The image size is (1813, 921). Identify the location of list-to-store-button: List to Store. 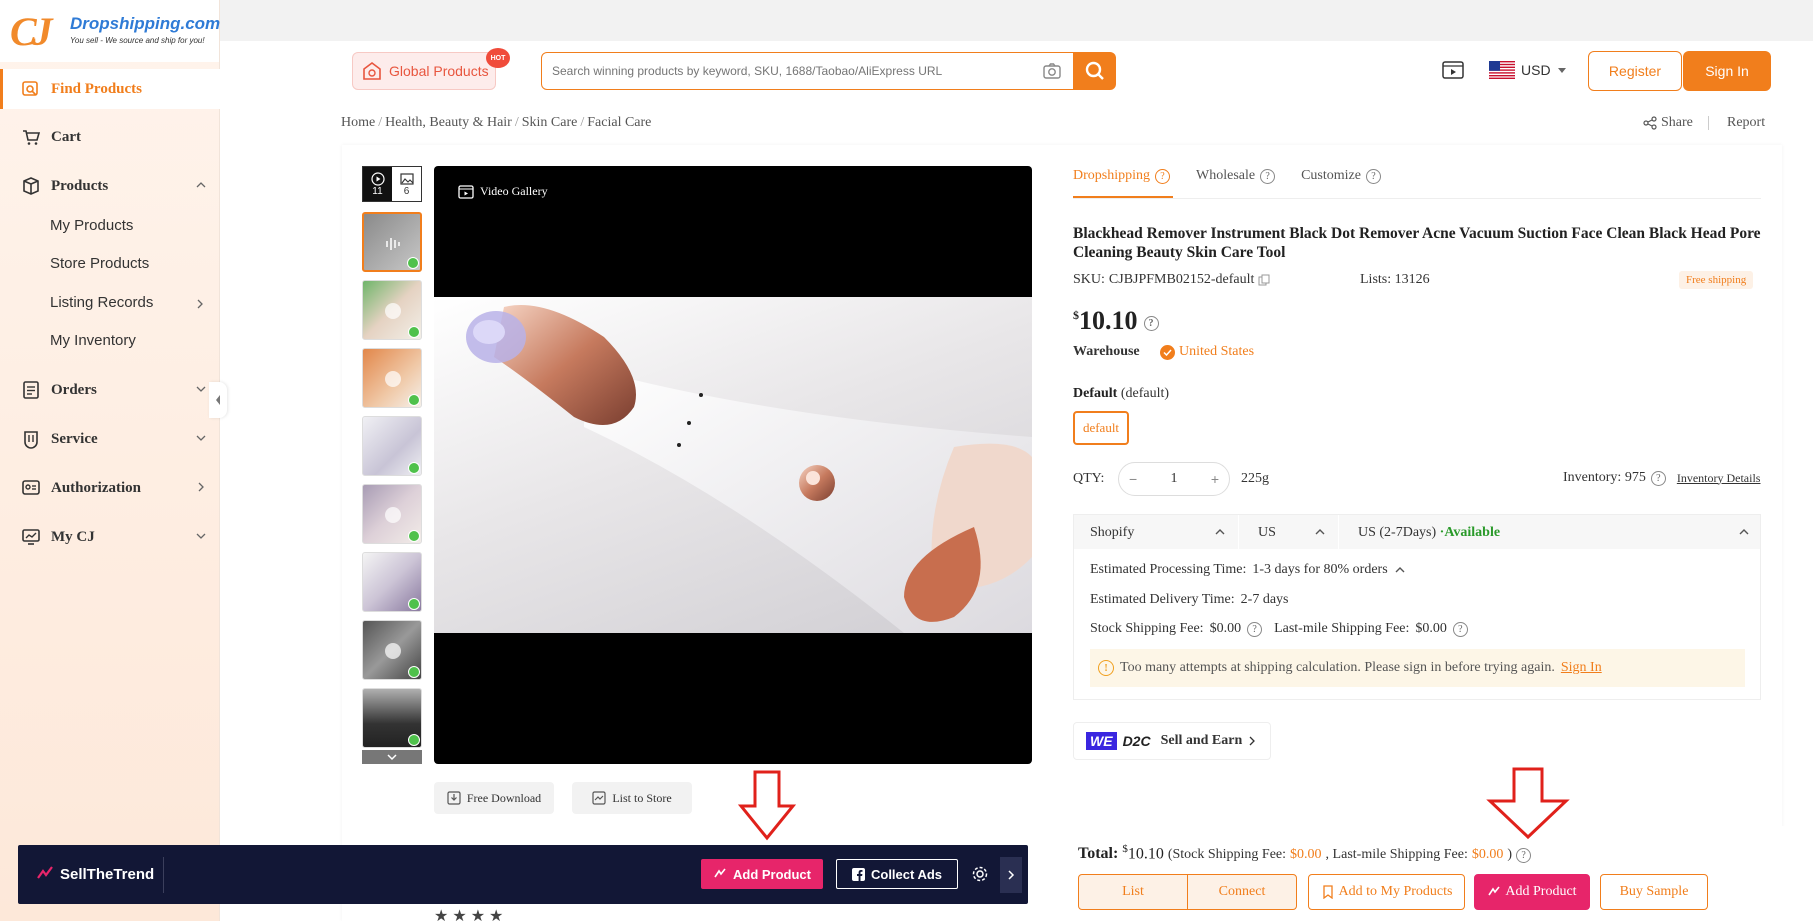
(632, 798).